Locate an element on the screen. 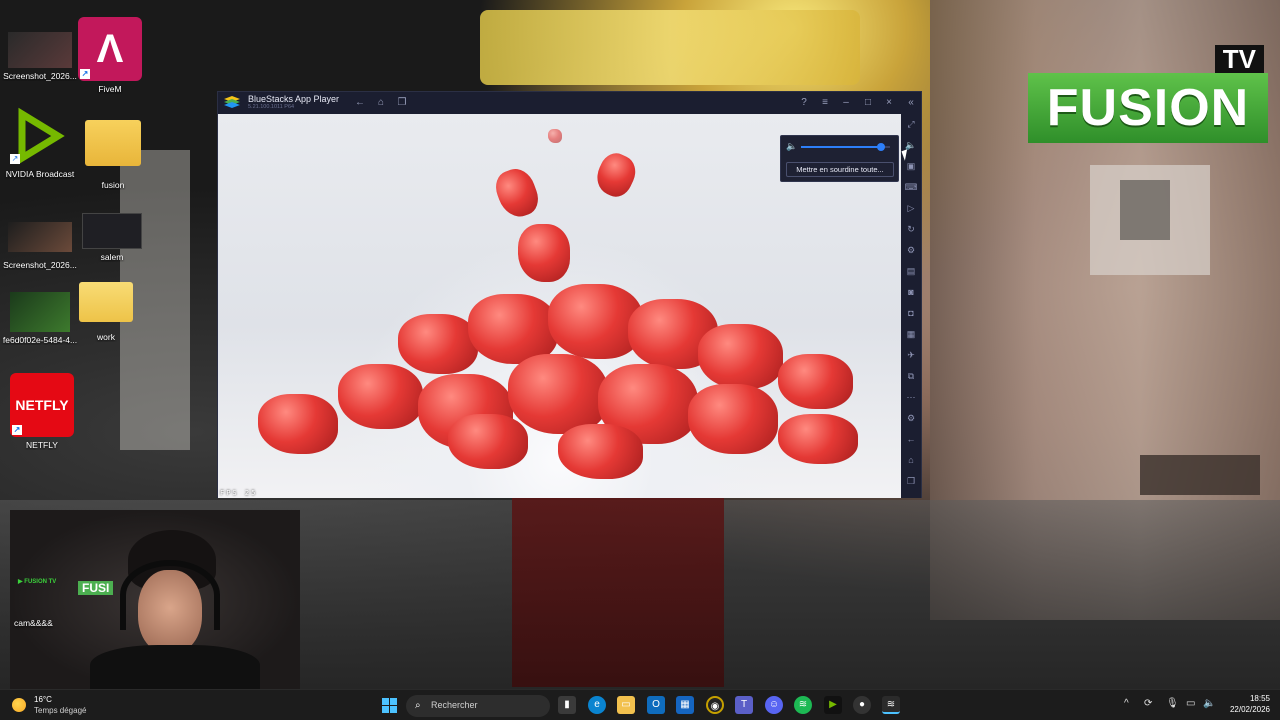 The image size is (1280, 720). desktop-icon-fivem: Λ ↗ FiveM is located at coordinates (110, 55).